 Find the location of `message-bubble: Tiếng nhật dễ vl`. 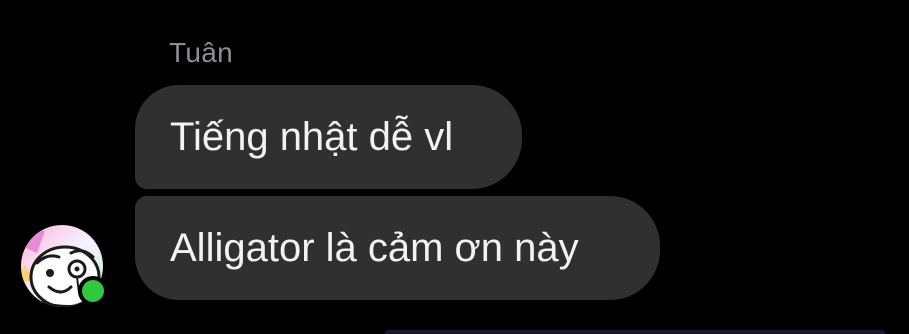

message-bubble: Tiếng nhật dễ vl is located at coordinates (328, 137).